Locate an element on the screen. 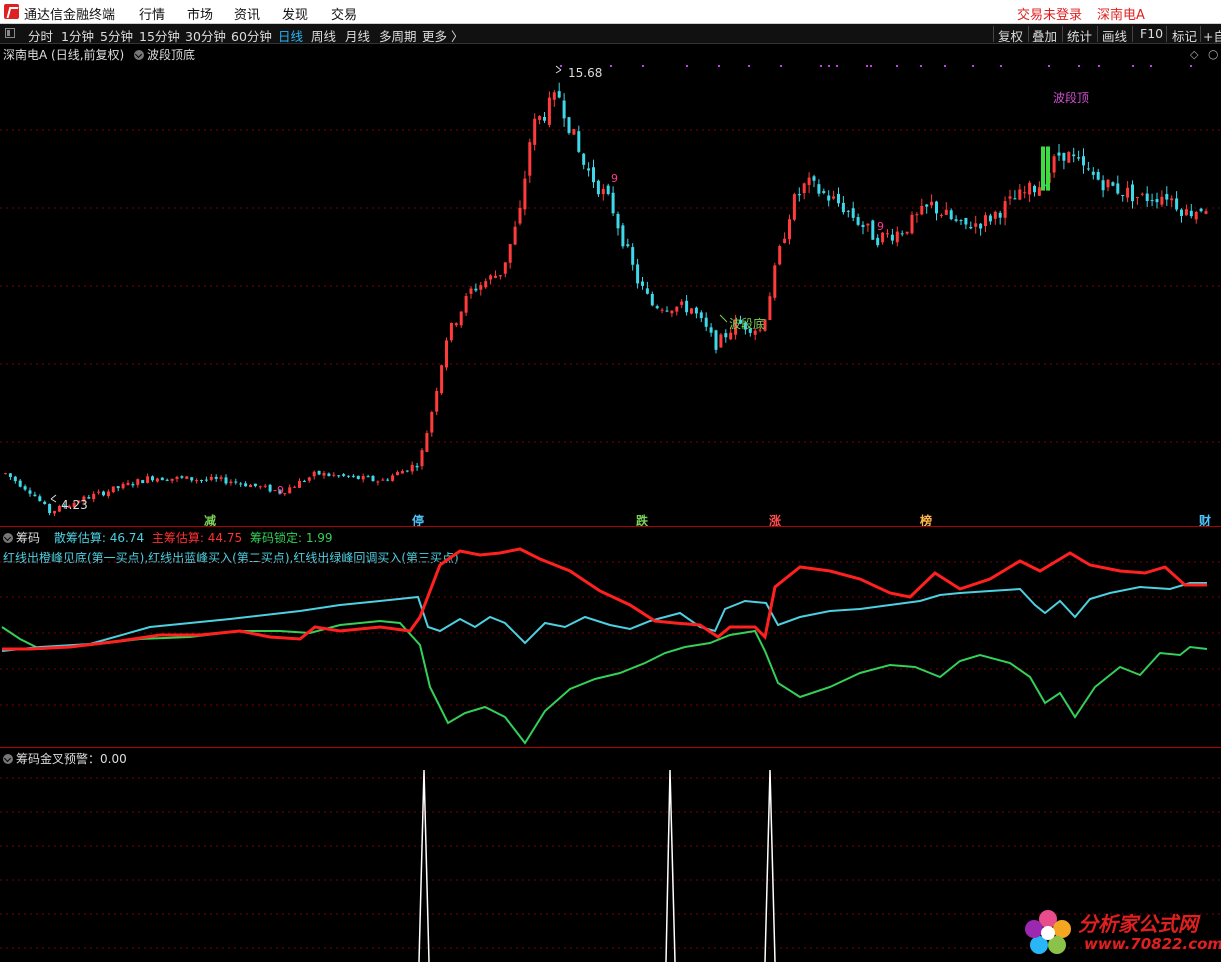 This screenshot has width=1221, height=962. watermark-url: www.70822.com is located at coordinates (1152, 944).